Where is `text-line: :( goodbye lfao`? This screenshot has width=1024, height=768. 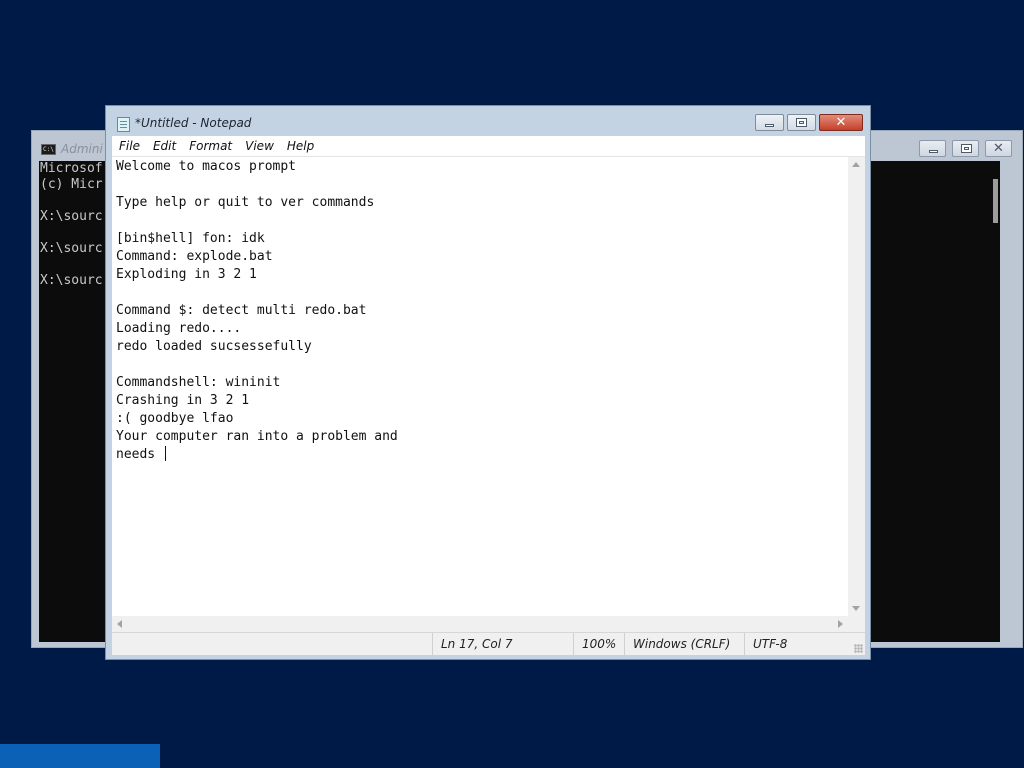 text-line: :( goodbye lfao is located at coordinates (175, 418).